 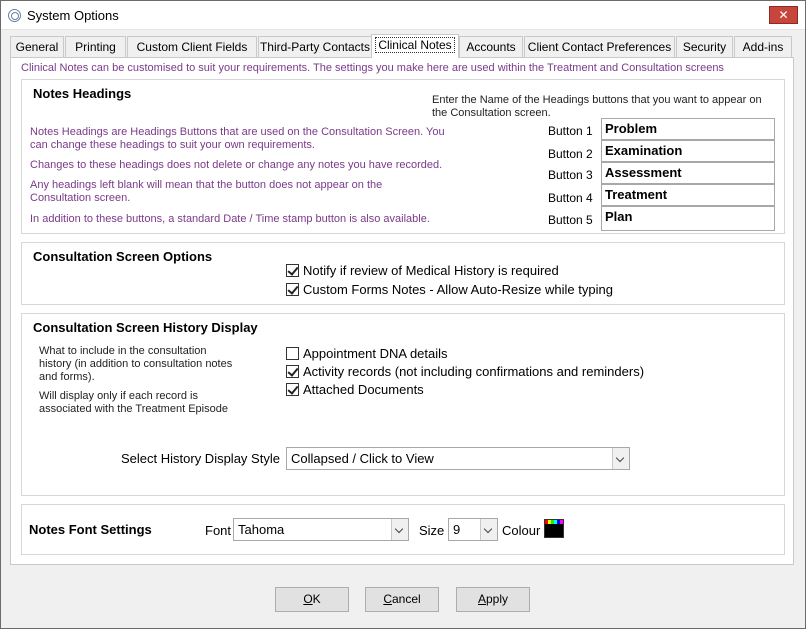 I want to click on font-settings-title: Notes Font Settings, so click(x=90, y=529).